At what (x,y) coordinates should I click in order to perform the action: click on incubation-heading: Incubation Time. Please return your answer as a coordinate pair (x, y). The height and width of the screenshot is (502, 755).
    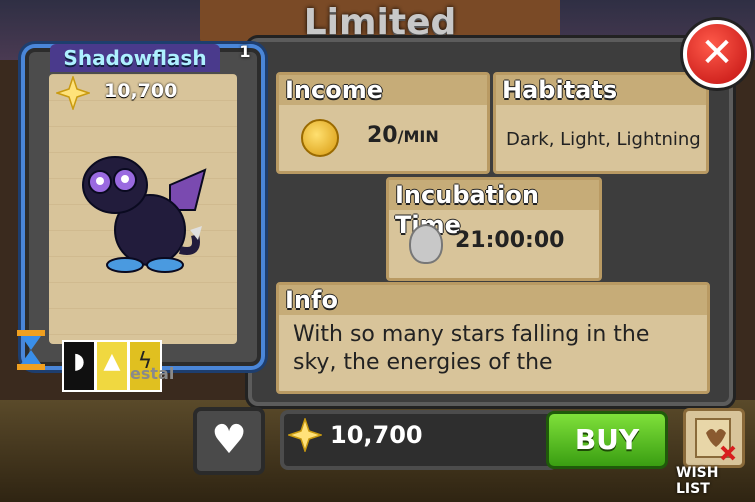
    Looking at the image, I should click on (494, 209).